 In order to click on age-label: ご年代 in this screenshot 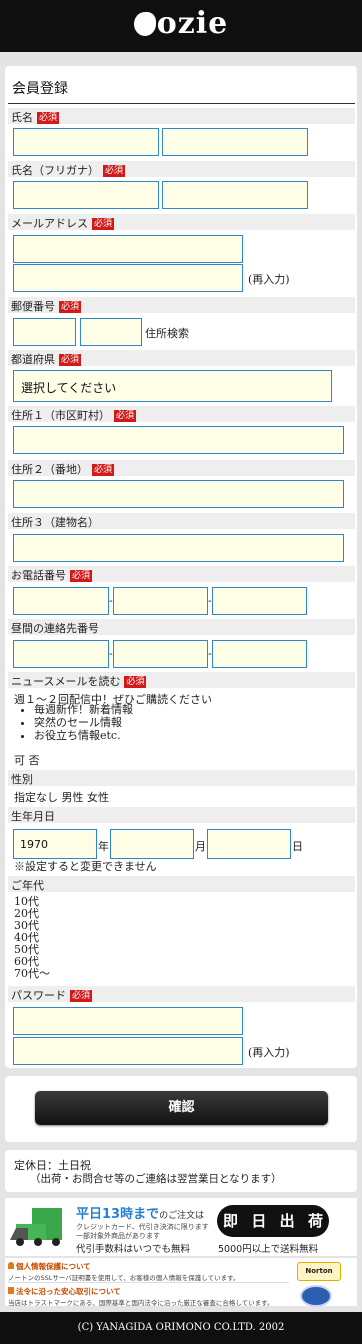, I will do `click(27, 885)`.